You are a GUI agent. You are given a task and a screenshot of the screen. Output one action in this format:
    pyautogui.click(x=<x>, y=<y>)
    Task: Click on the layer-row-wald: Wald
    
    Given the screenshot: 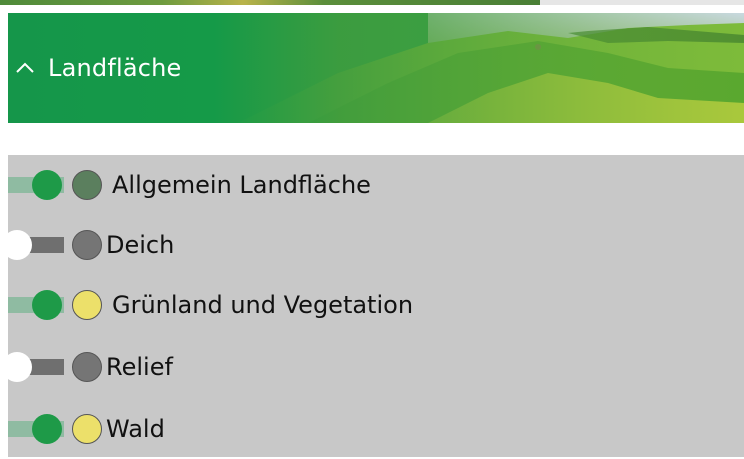 What is the action you would take?
    pyautogui.click(x=376, y=429)
    